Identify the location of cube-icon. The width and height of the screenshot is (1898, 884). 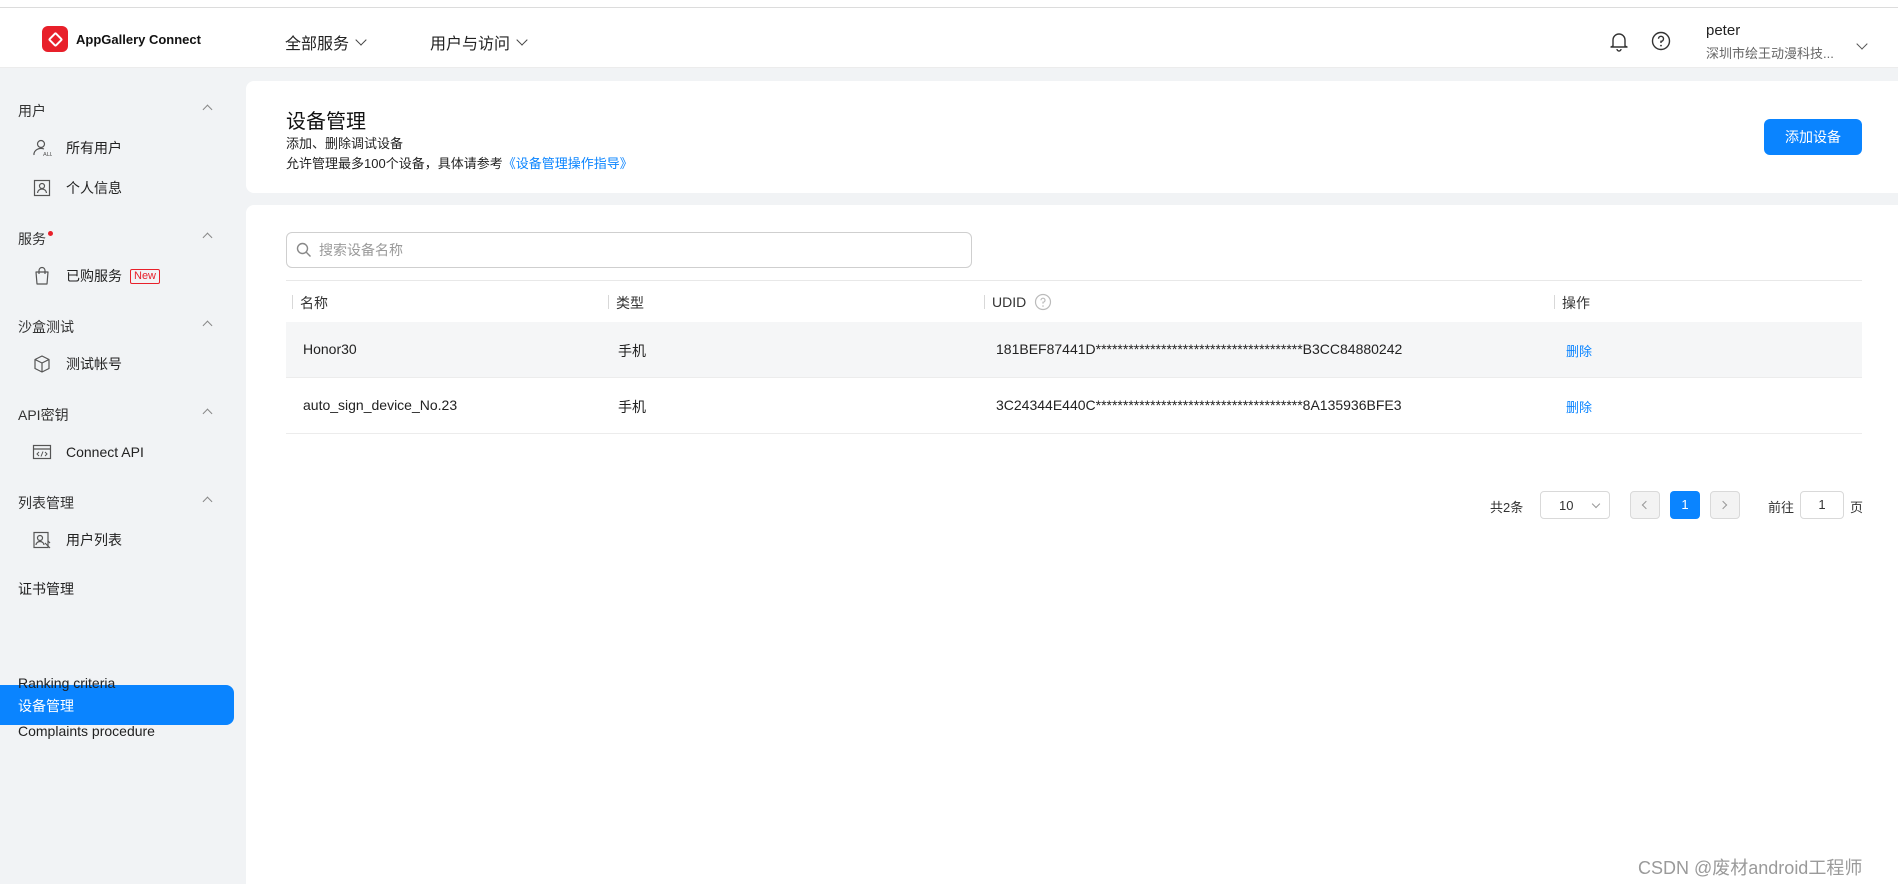
(42, 364).